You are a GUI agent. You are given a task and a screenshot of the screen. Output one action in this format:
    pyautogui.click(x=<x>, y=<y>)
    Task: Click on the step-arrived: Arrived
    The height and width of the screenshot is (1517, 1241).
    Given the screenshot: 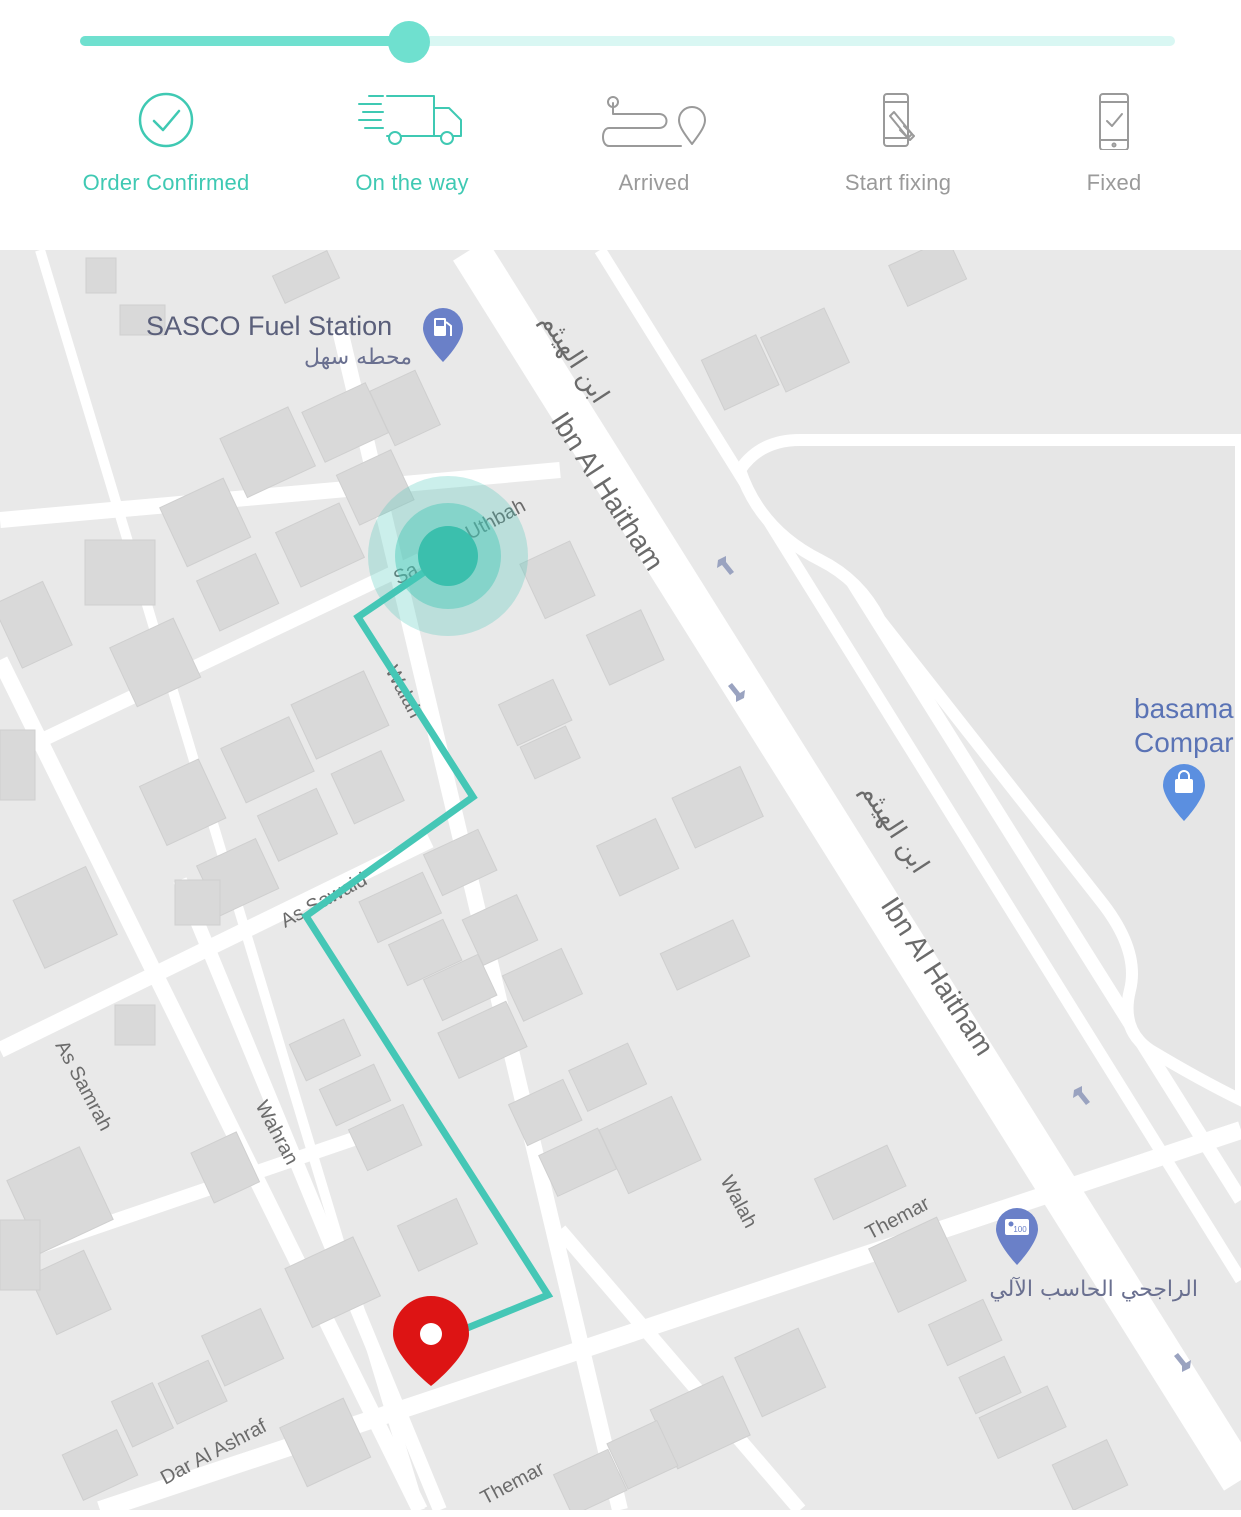 What is the action you would take?
    pyautogui.click(x=654, y=143)
    